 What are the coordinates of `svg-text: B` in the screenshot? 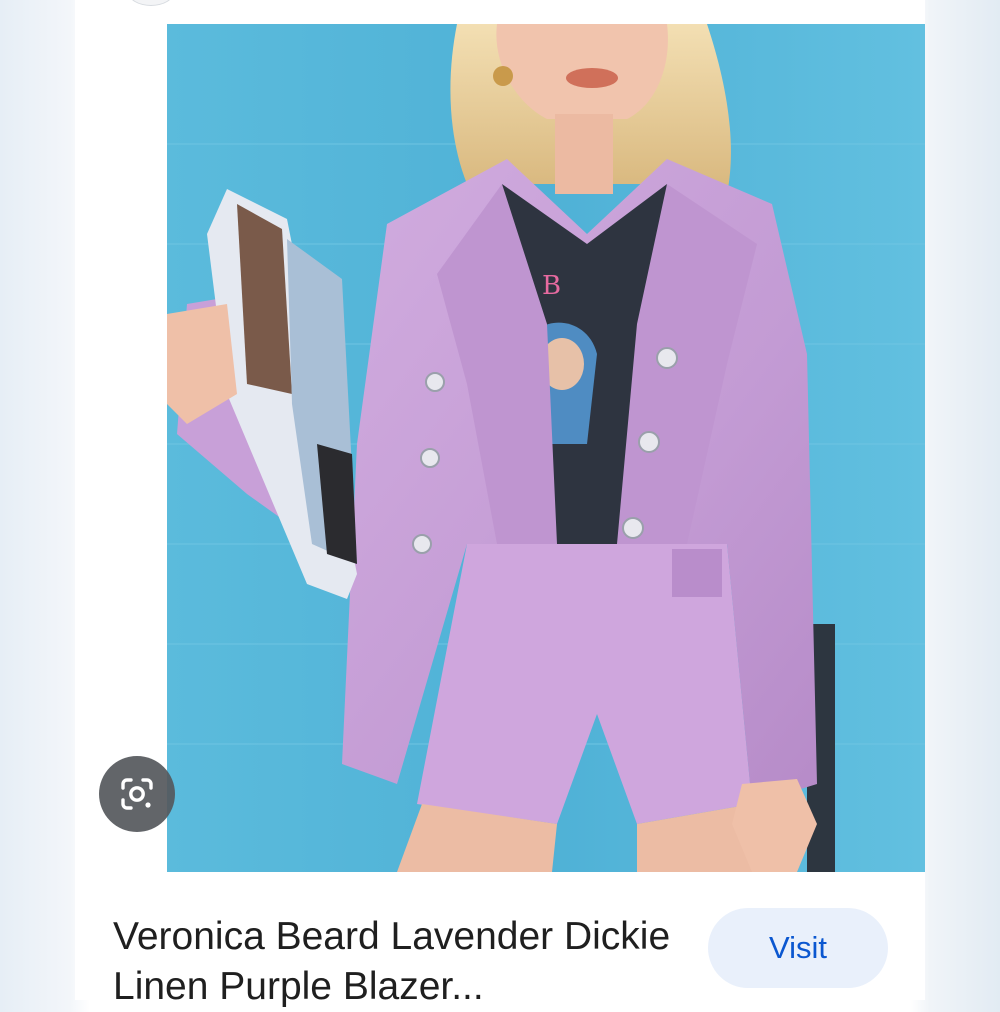 It's located at (551, 286).